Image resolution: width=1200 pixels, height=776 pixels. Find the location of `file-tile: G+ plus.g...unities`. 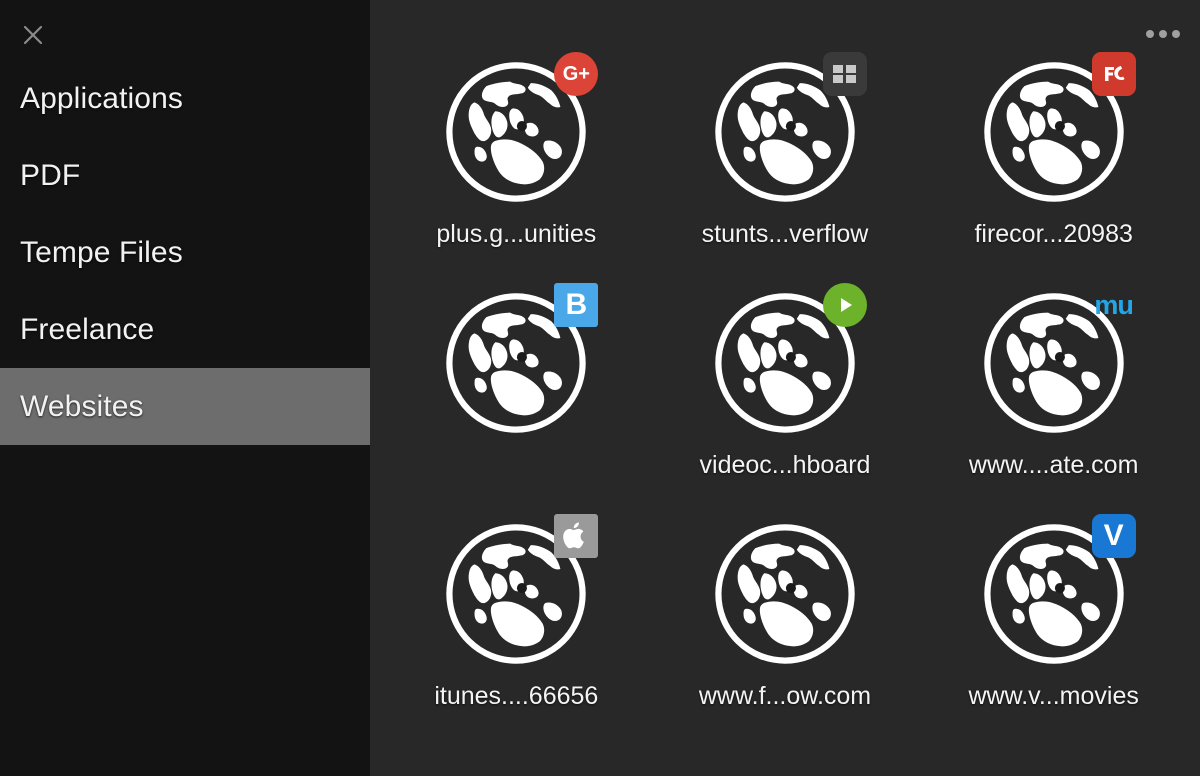

file-tile: G+ plus.g...unities is located at coordinates (516, 169).